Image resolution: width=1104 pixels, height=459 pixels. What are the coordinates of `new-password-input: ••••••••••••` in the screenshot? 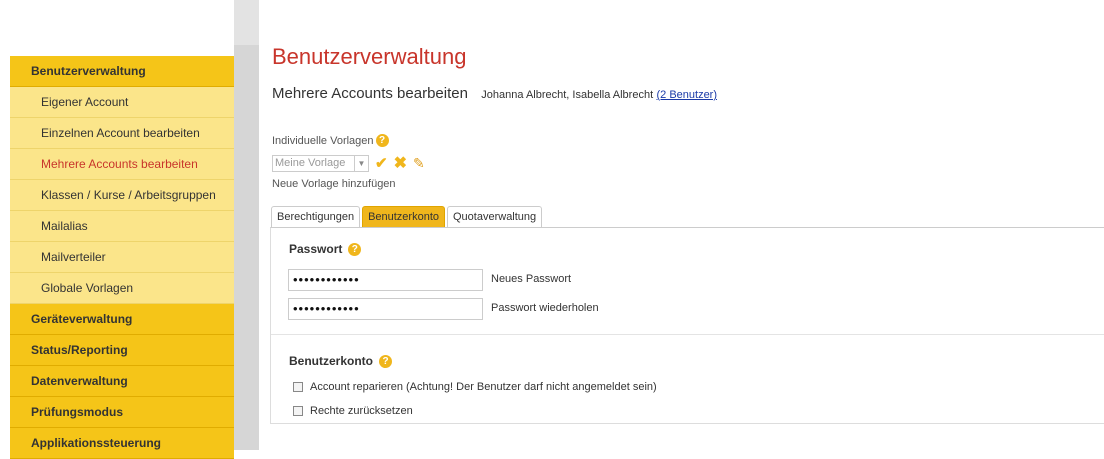 It's located at (385, 280).